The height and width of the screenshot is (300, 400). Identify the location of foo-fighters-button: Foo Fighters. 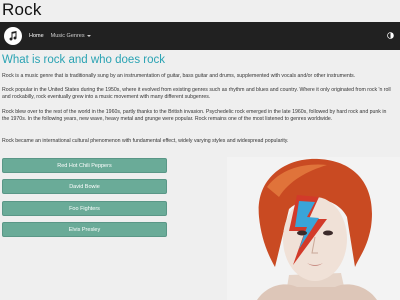
(84, 208).